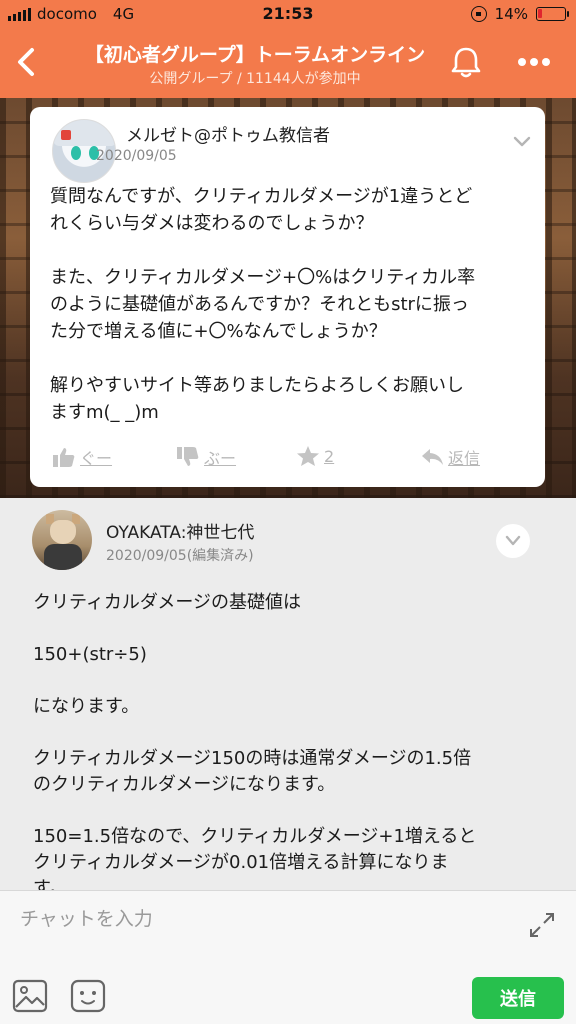 The height and width of the screenshot is (1024, 576). I want to click on group-subtitle: 公開グループ / 11144人が参加中, so click(255, 79).